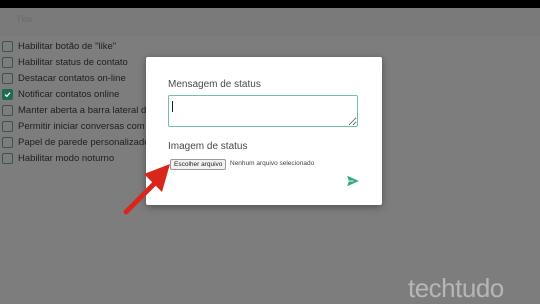 The image size is (540, 304). I want to click on option-label: Notificar contatos online, so click(69, 94).